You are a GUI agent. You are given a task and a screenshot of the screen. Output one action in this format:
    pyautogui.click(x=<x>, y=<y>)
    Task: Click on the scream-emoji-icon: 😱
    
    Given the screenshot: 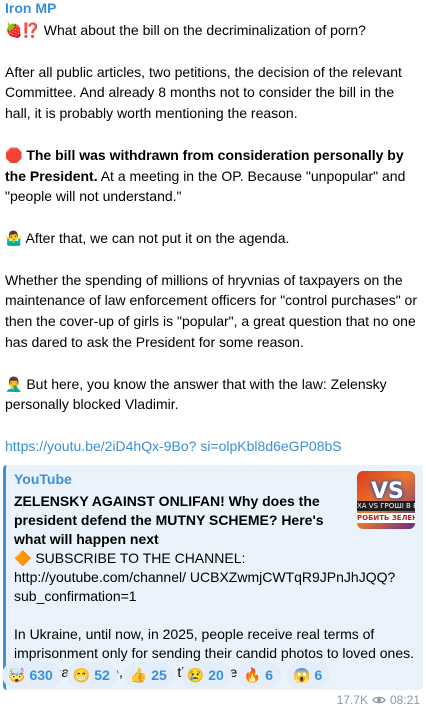 What is the action you would take?
    pyautogui.click(x=302, y=674)
    